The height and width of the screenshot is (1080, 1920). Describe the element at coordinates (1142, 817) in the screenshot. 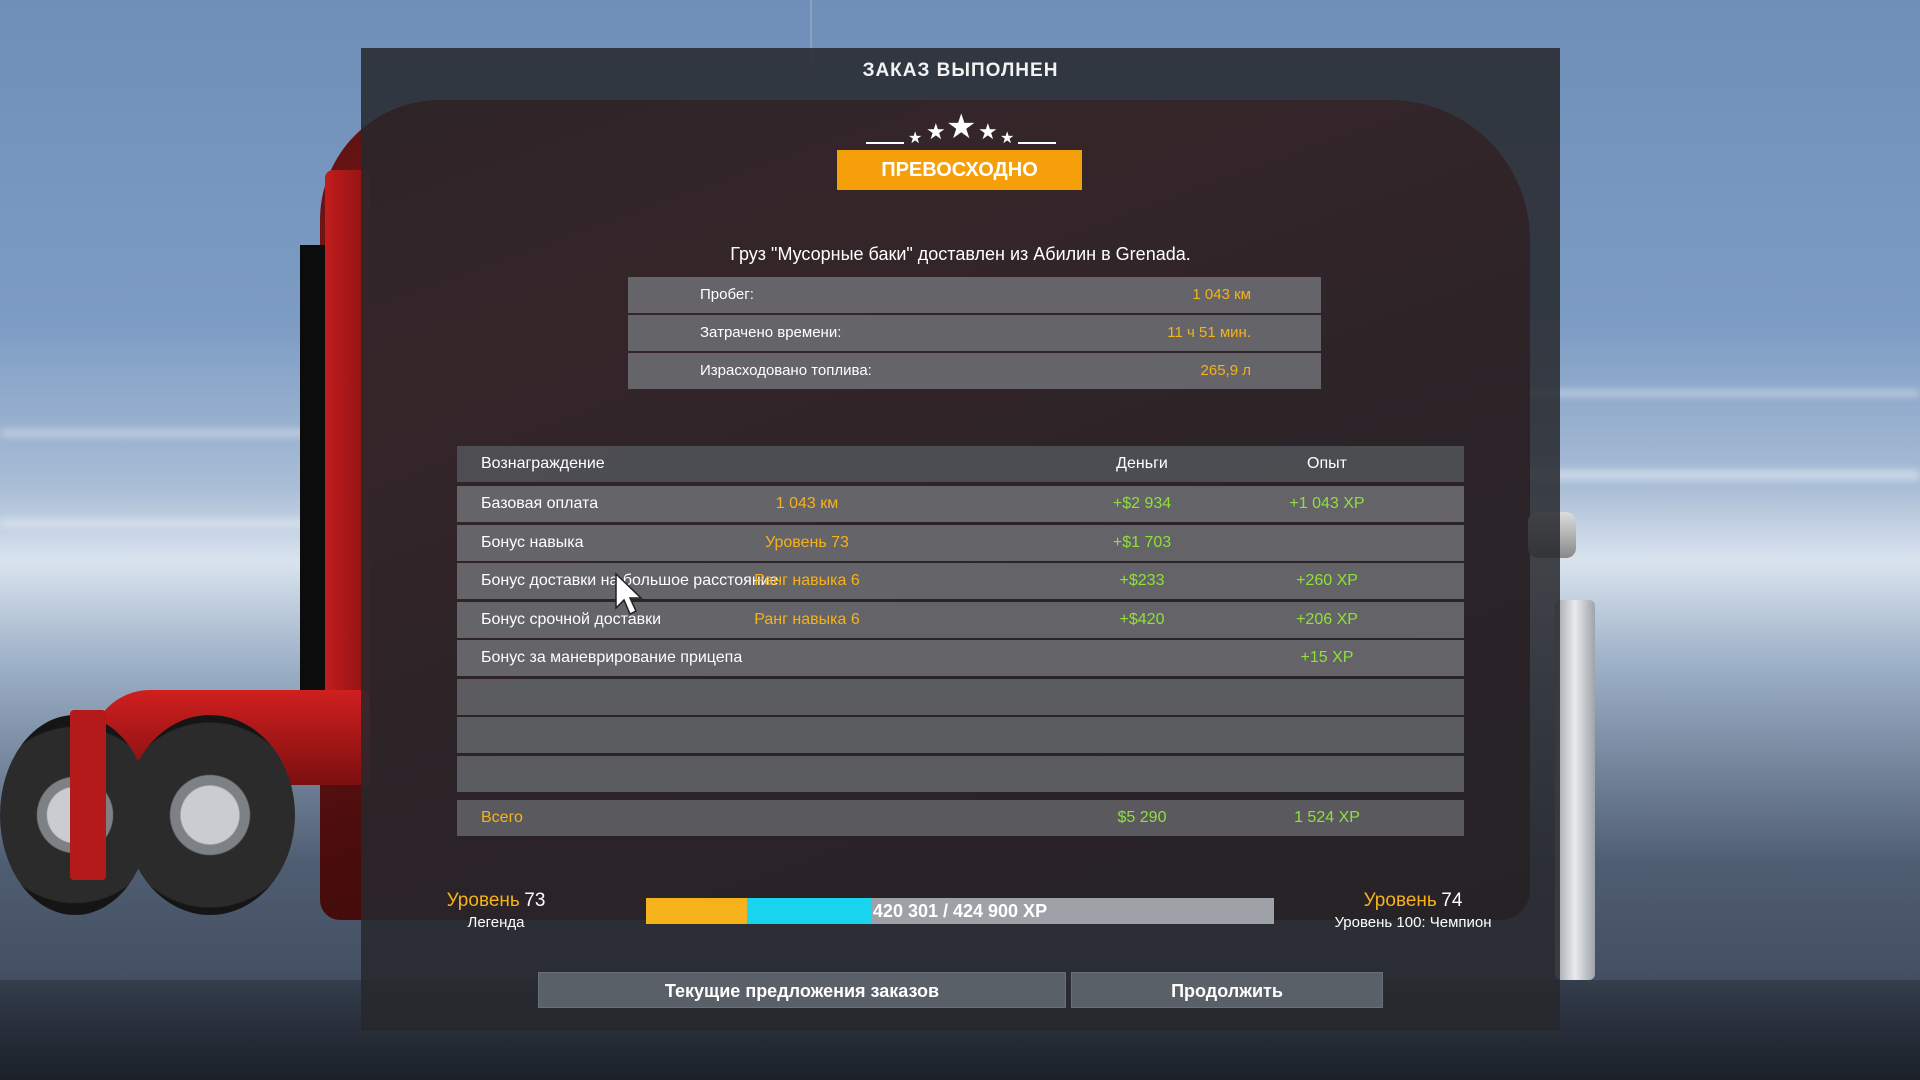

I see `total-money: $5 290` at that location.